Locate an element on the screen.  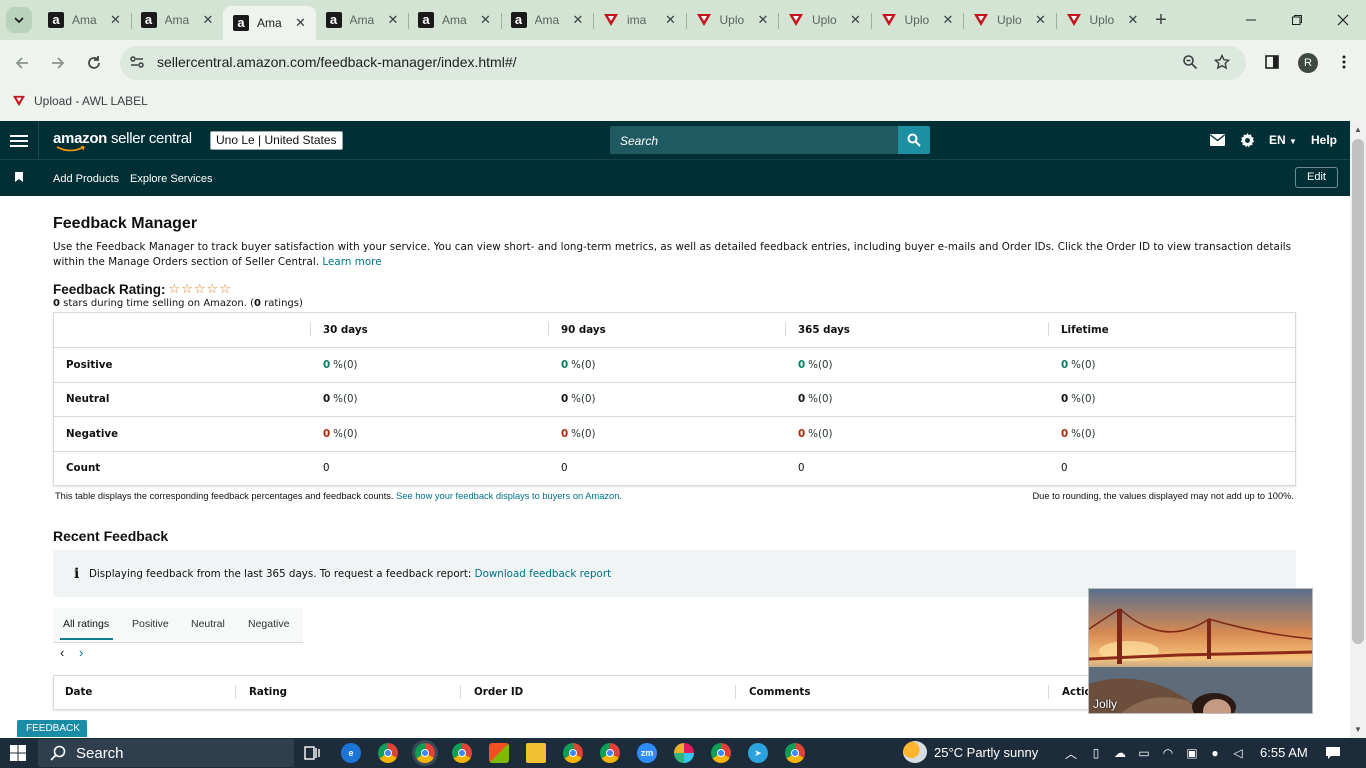
wifi-icon: ◠ is located at coordinates (1168, 753).